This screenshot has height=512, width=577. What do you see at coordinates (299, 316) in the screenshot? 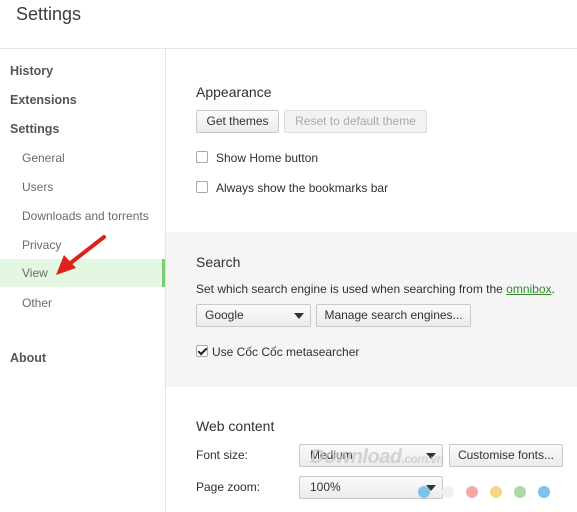
I see `chevron-down-icon` at bounding box center [299, 316].